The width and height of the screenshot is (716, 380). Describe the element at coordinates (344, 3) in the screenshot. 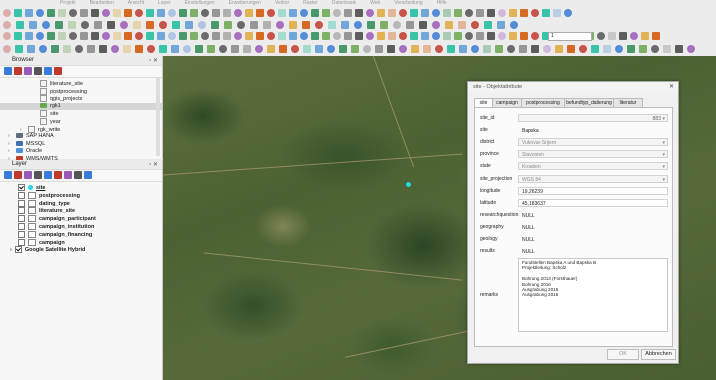

I see `menu-item: Datenbank` at that location.